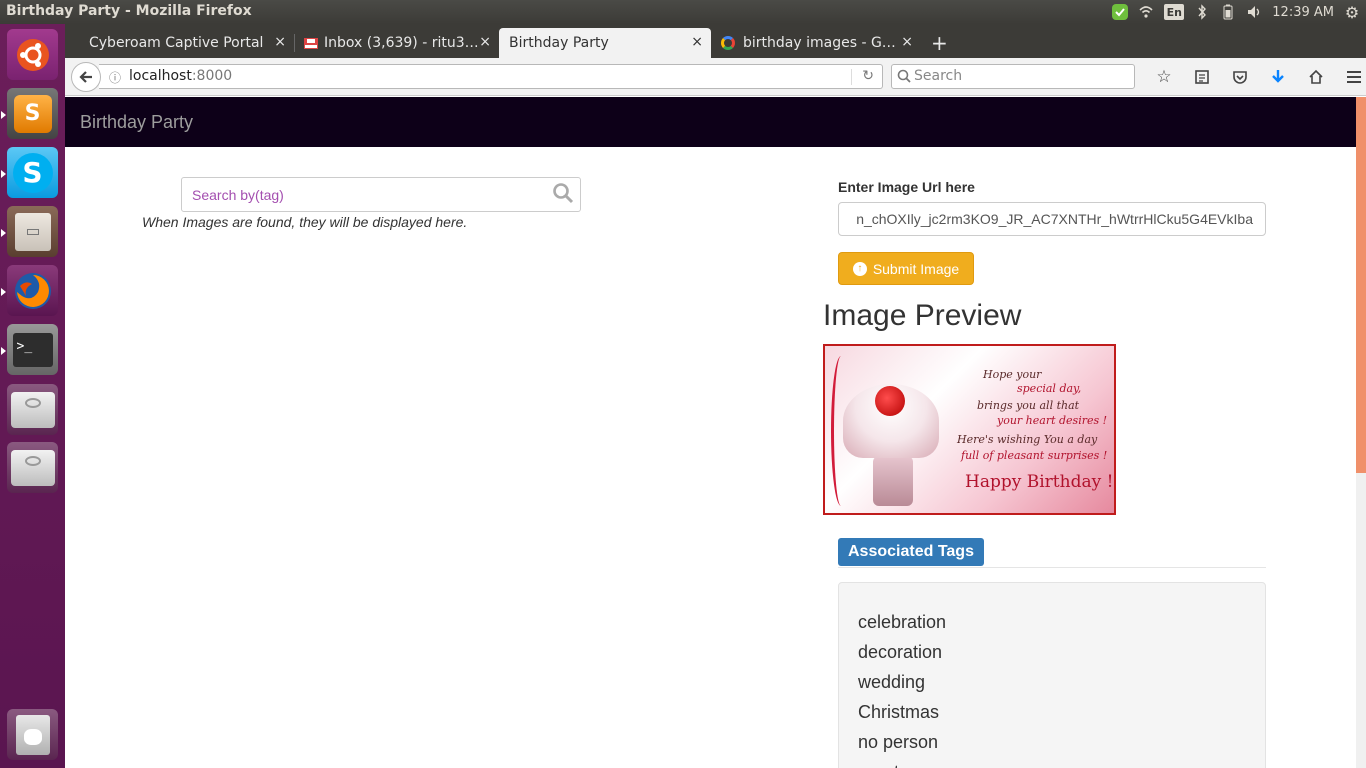 The height and width of the screenshot is (768, 1366). Describe the element at coordinates (900, 652) in the screenshot. I see `tag-item: decoration` at that location.